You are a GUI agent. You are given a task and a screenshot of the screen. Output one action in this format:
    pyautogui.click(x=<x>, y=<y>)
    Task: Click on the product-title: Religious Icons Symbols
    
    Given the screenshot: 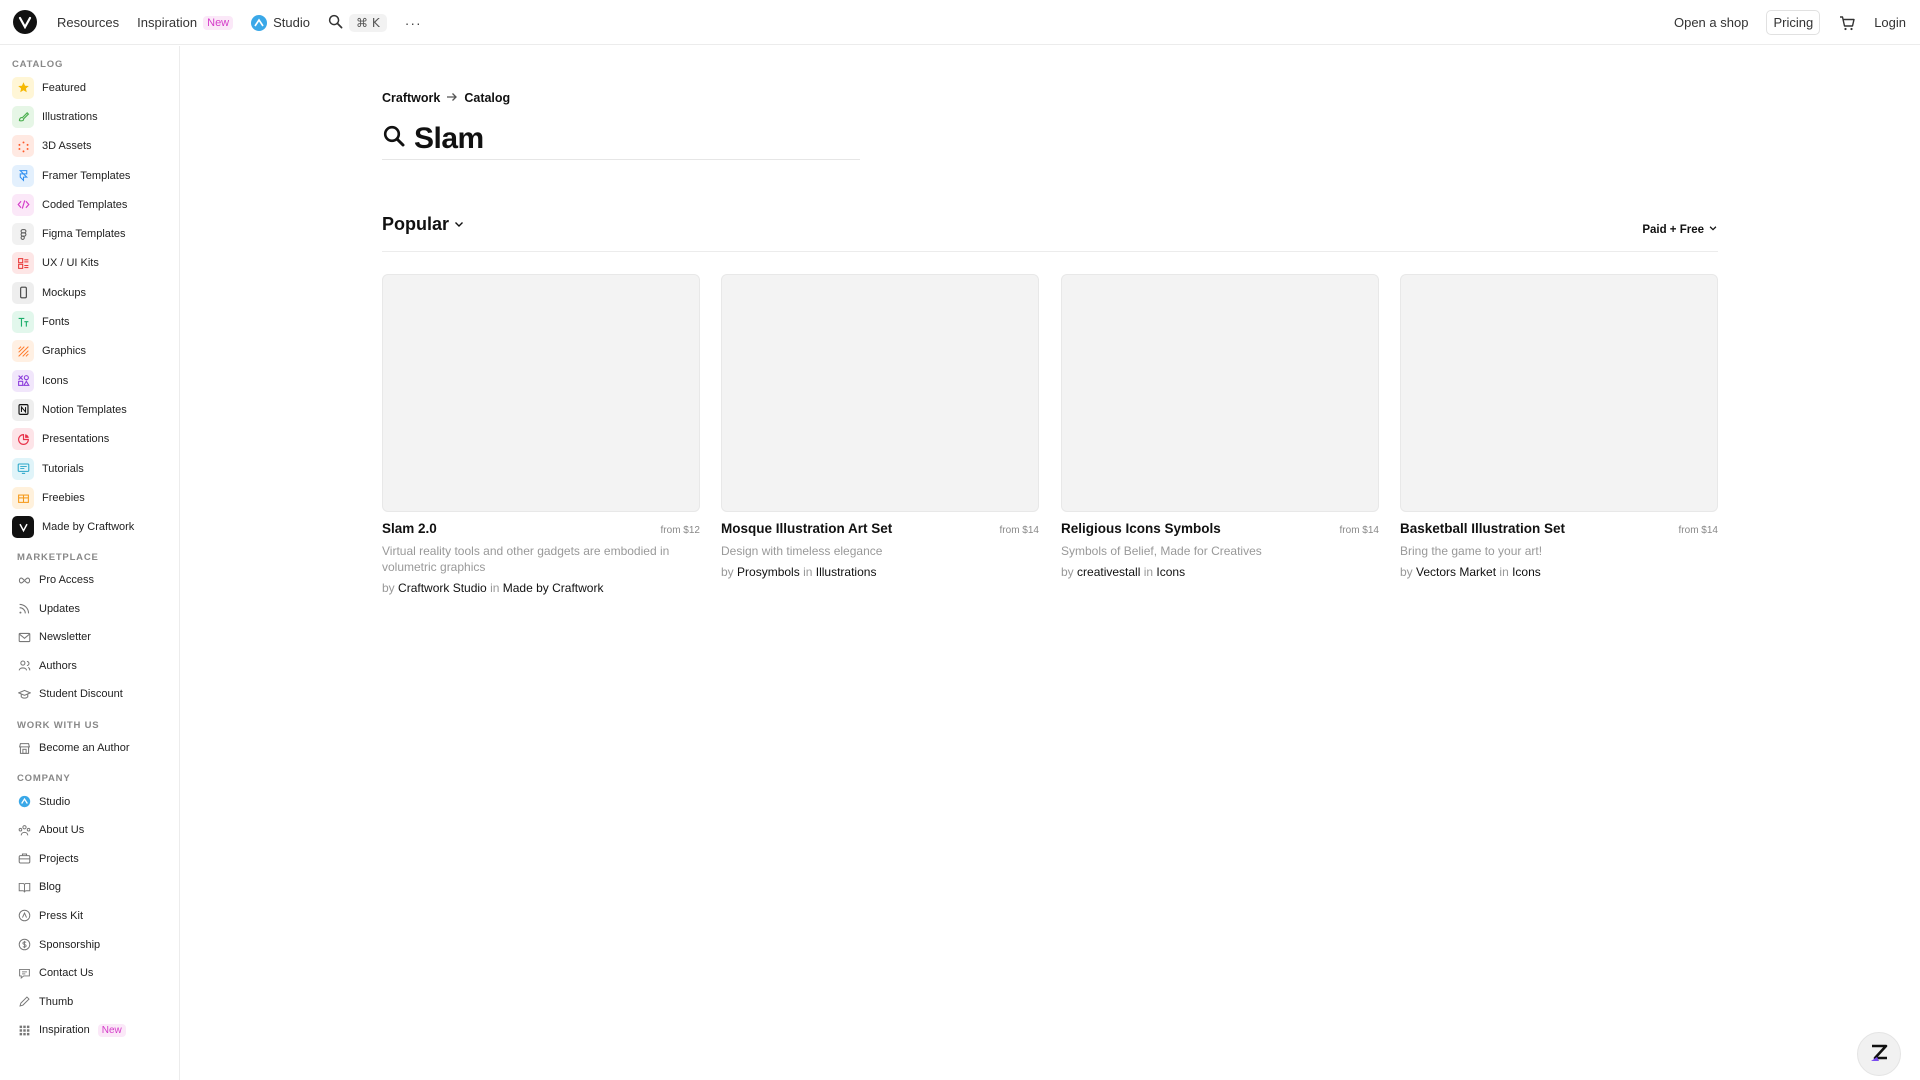 What is the action you would take?
    pyautogui.click(x=1141, y=528)
    